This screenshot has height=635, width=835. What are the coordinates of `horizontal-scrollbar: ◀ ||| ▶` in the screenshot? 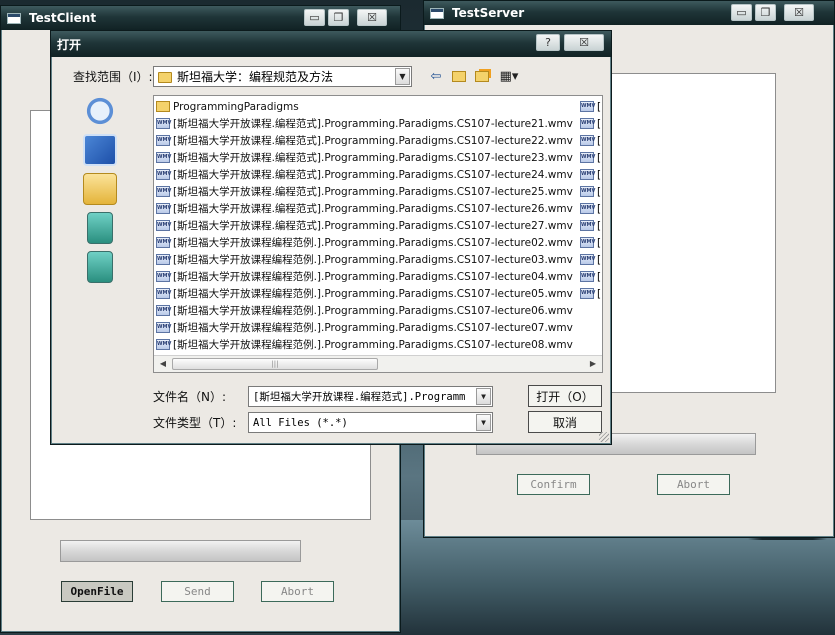 It's located at (378, 363).